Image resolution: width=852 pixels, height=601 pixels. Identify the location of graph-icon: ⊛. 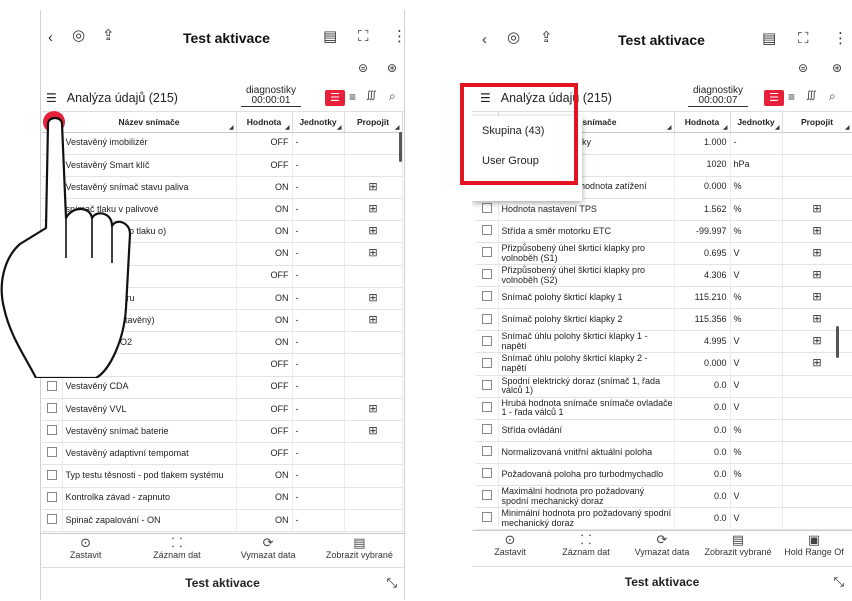
(392, 68).